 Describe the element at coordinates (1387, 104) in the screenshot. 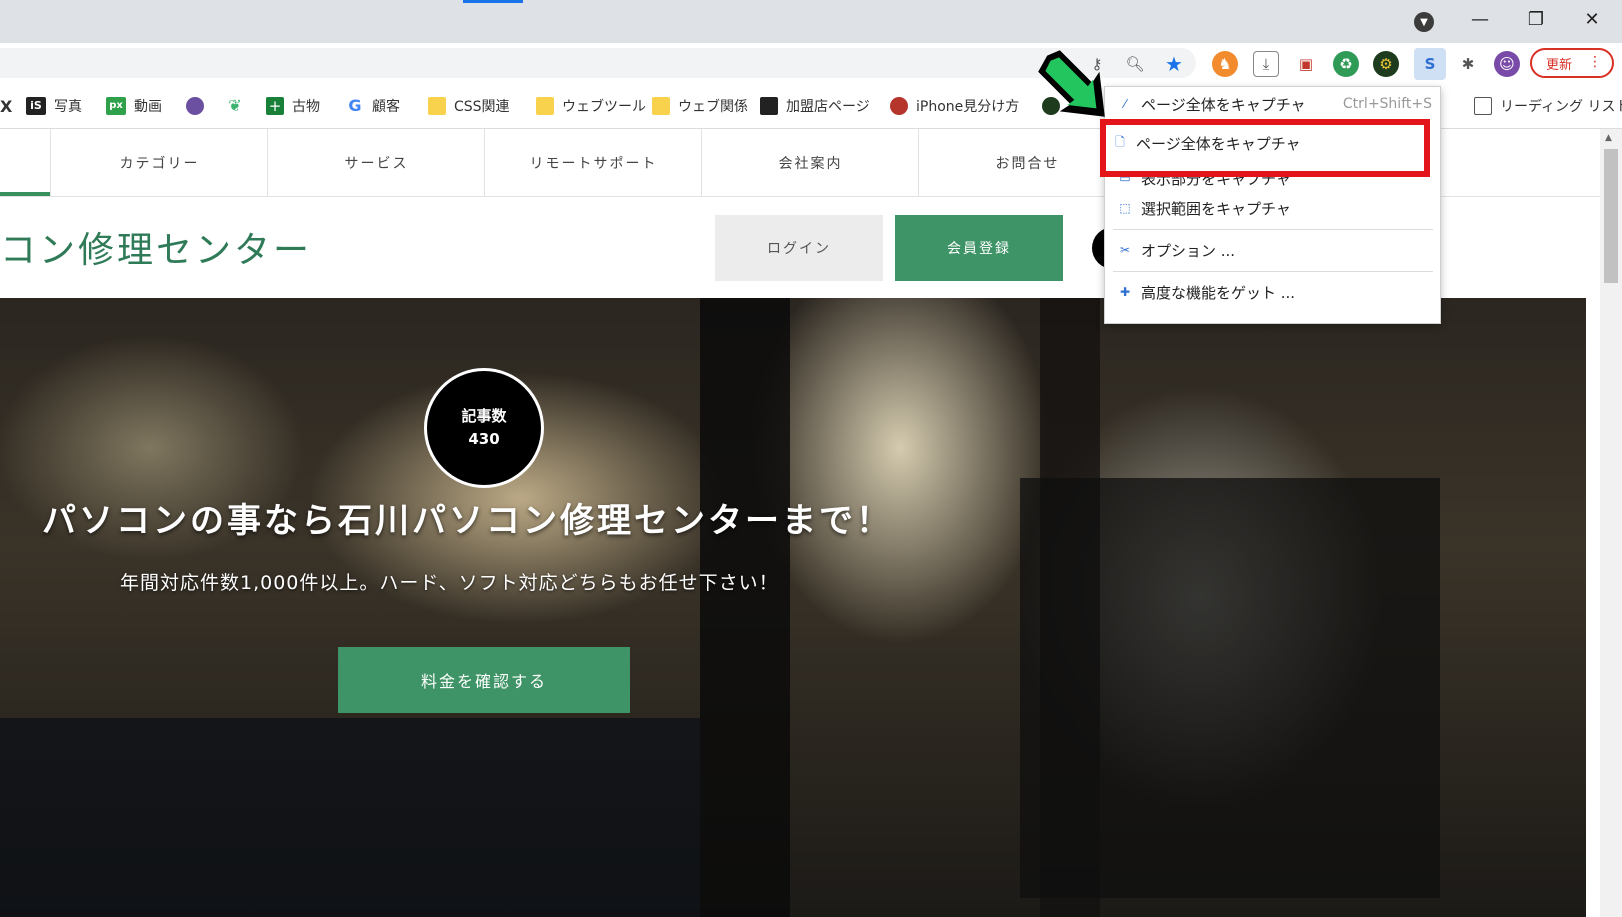

I see `menu-item-shortcut: Ctrl+Shift+S` at that location.